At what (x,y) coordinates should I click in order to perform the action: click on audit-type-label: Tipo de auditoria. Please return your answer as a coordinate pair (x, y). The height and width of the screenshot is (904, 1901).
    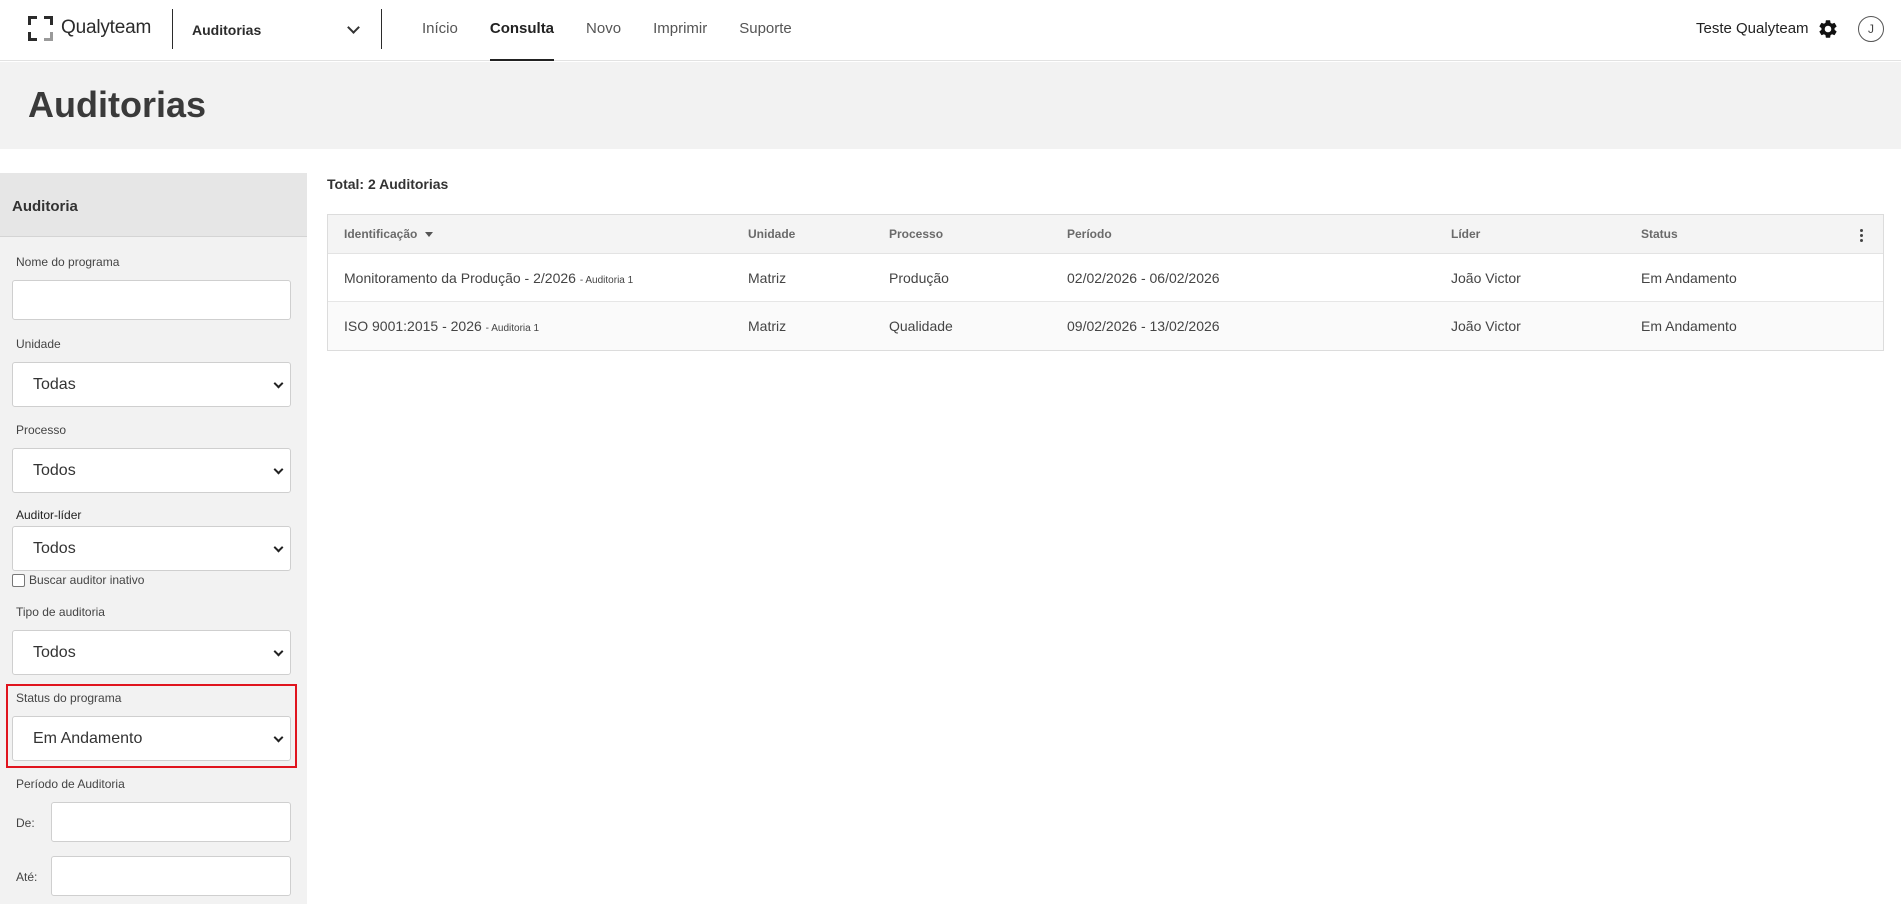
    Looking at the image, I should click on (60, 612).